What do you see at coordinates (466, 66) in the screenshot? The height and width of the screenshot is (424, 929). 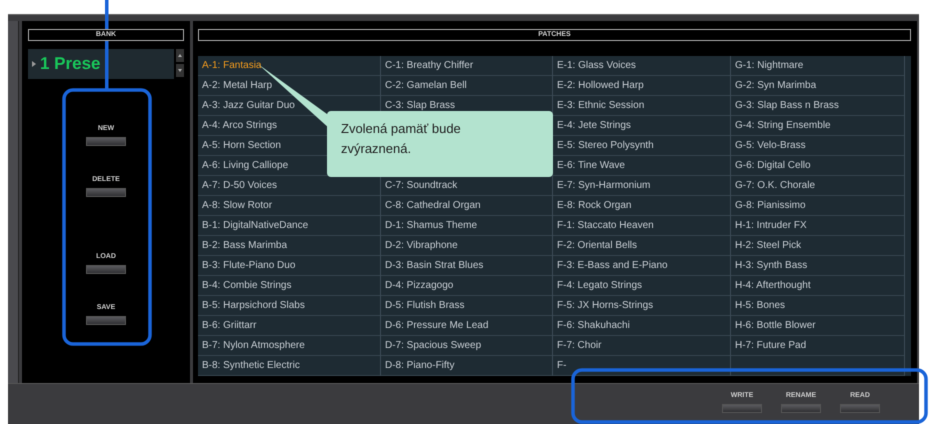 I see `patch-item: C-1: Breathy Chiffer` at bounding box center [466, 66].